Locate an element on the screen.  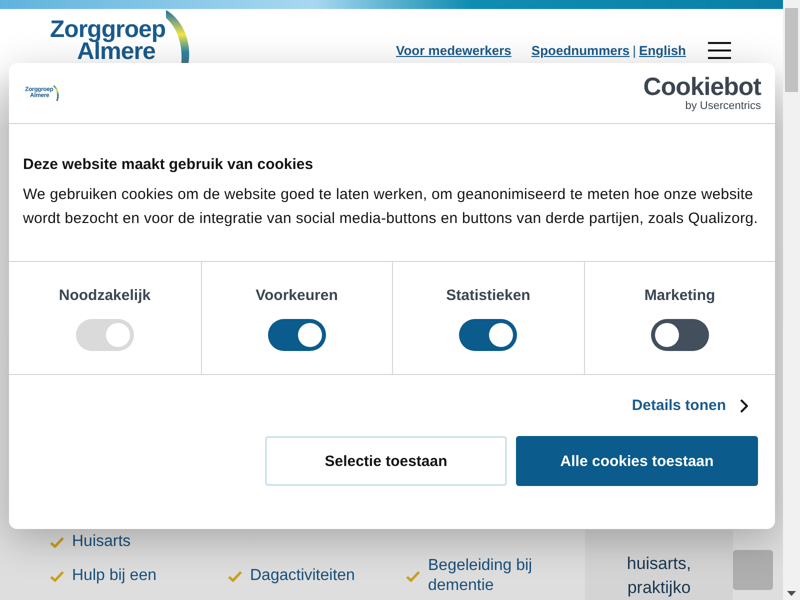
logo-text: Almere is located at coordinates (116, 52).